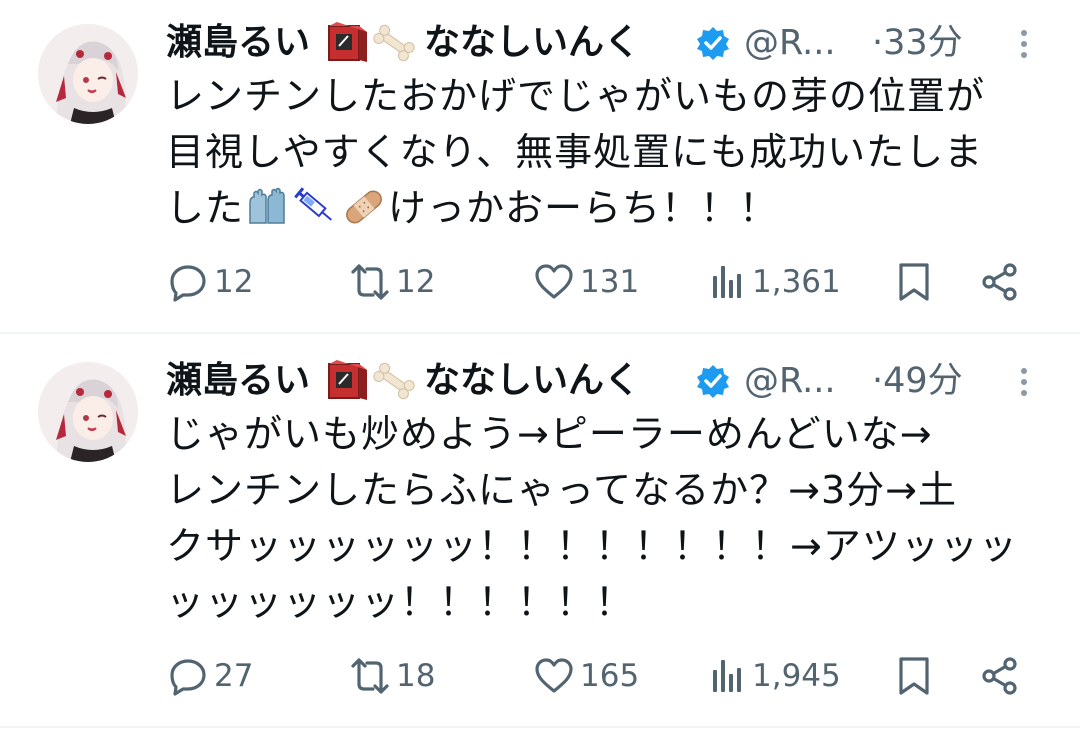 This screenshot has width=1080, height=739. What do you see at coordinates (549, 434) in the screenshot?
I see `tweet-text-line: じゃがいも炒めよう→ピーラーめんどいな→` at bounding box center [549, 434].